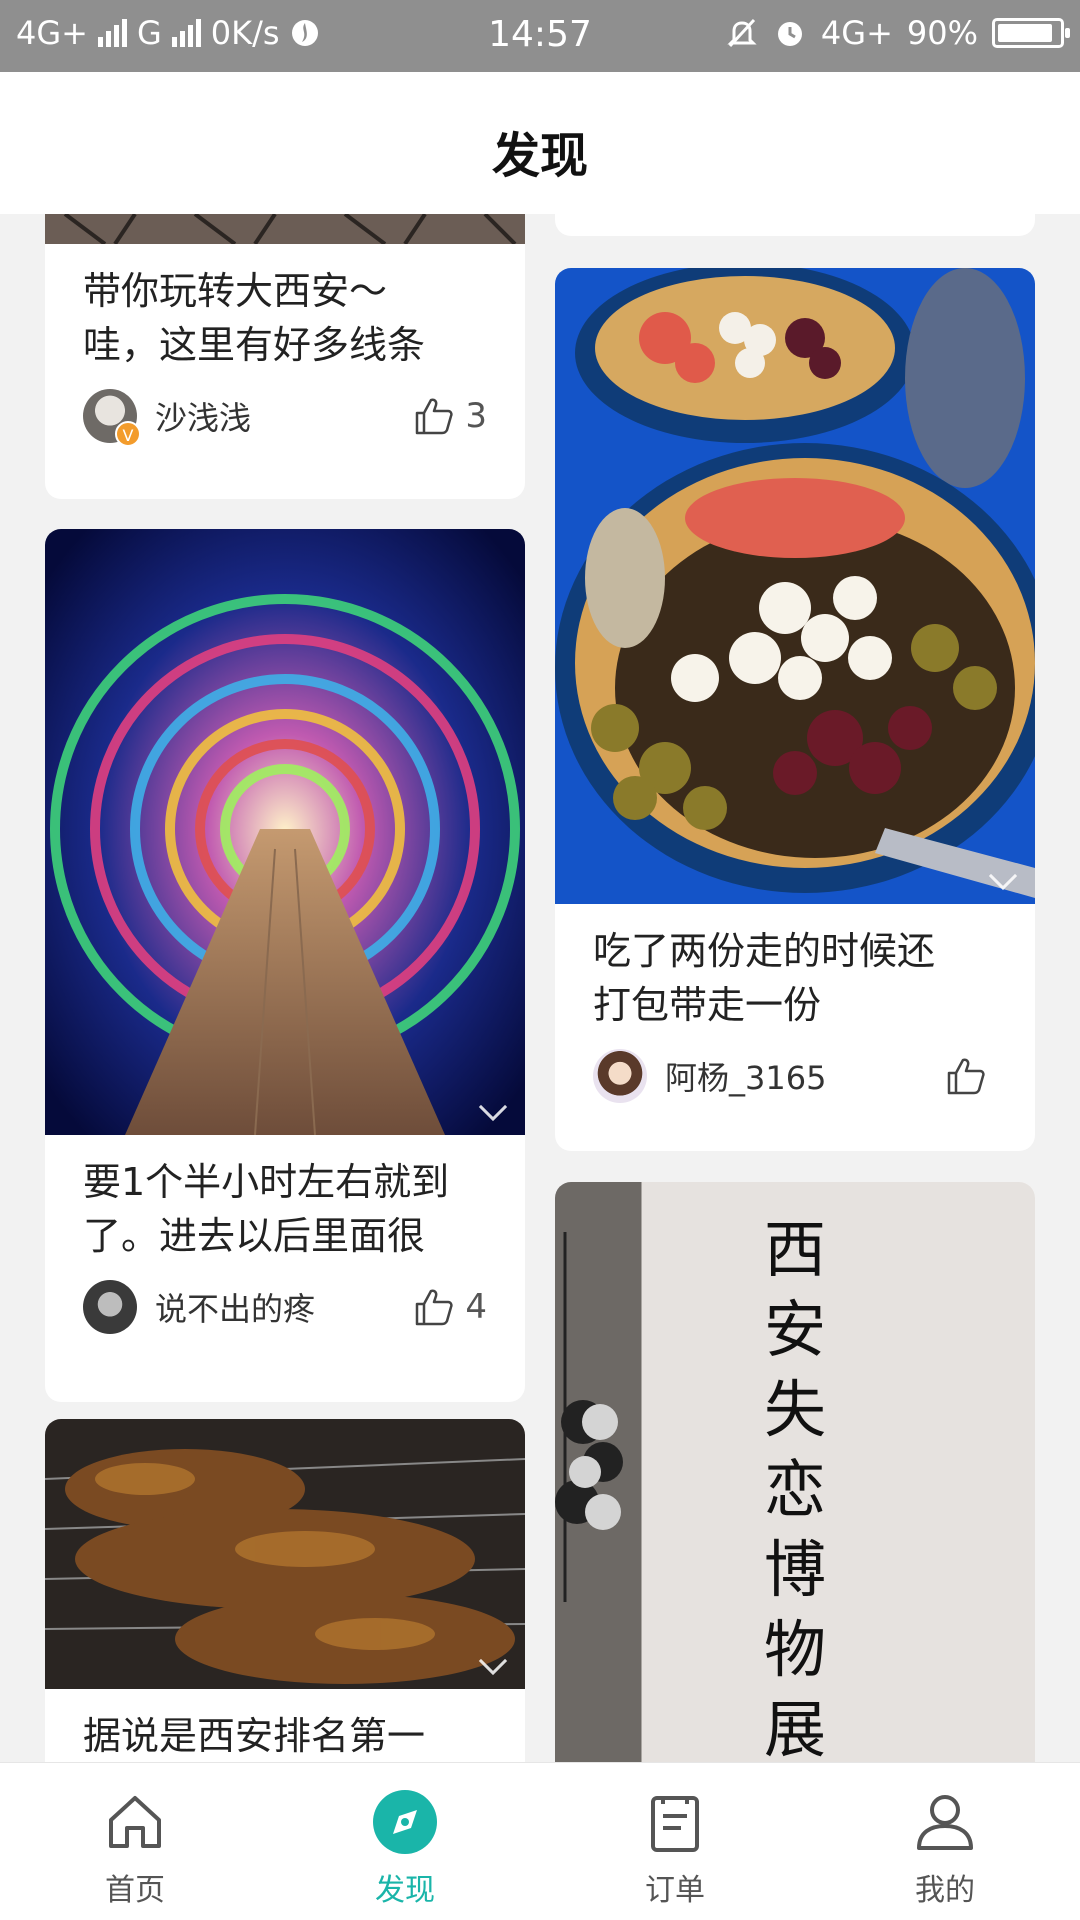  I want to click on tab-label: 我的, so click(945, 1890).